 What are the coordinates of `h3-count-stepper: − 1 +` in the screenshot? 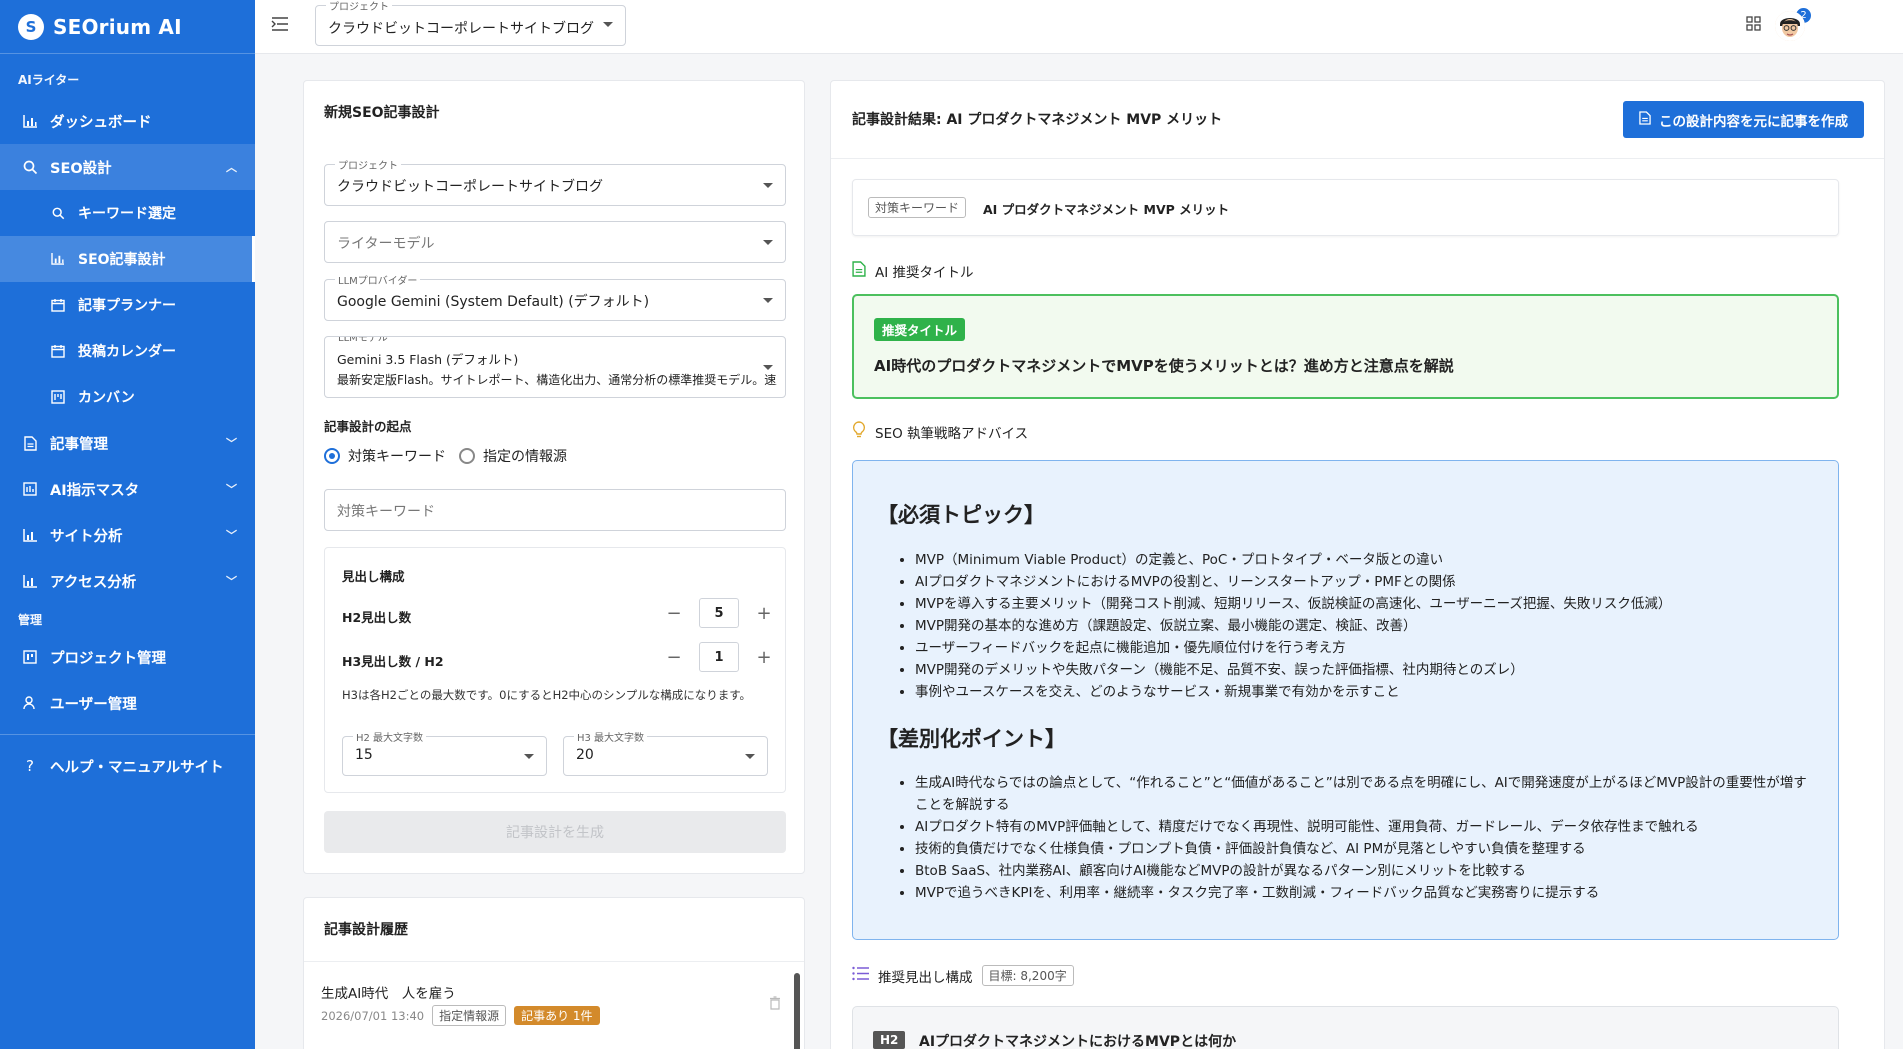 It's located at (719, 657).